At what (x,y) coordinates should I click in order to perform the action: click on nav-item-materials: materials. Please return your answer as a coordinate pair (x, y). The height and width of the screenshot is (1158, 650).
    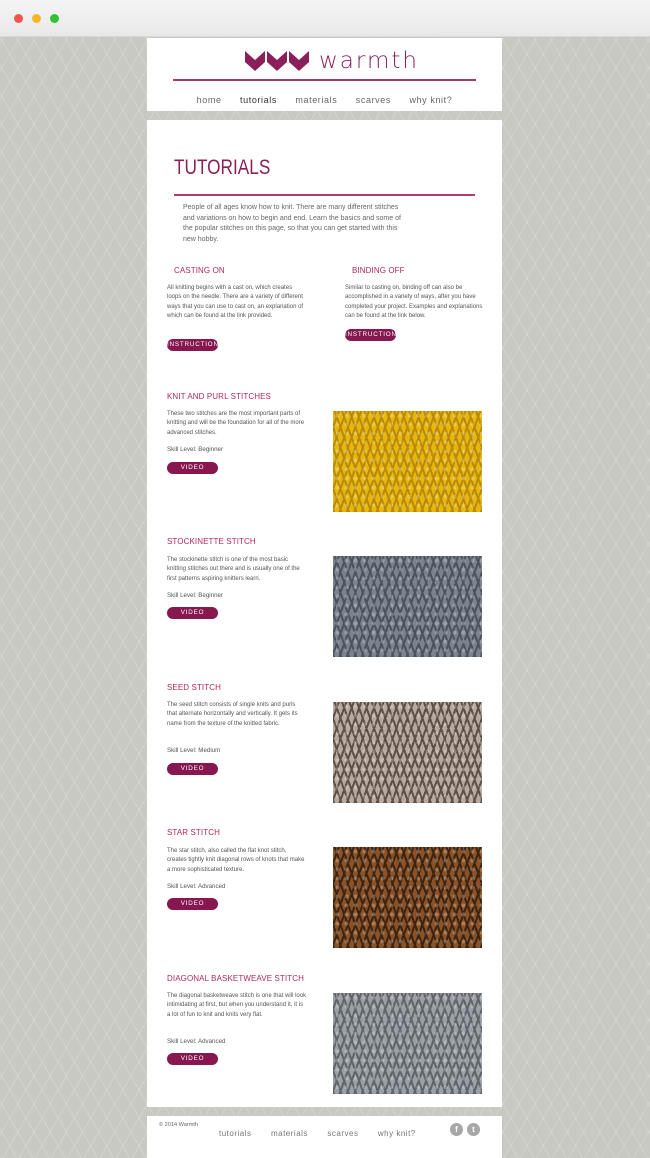
    Looking at the image, I should click on (316, 100).